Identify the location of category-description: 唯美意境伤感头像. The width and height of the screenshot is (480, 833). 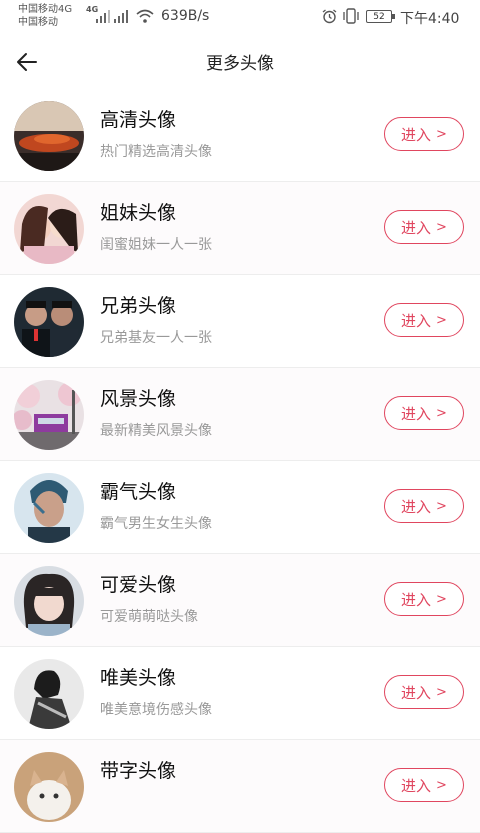
(156, 710).